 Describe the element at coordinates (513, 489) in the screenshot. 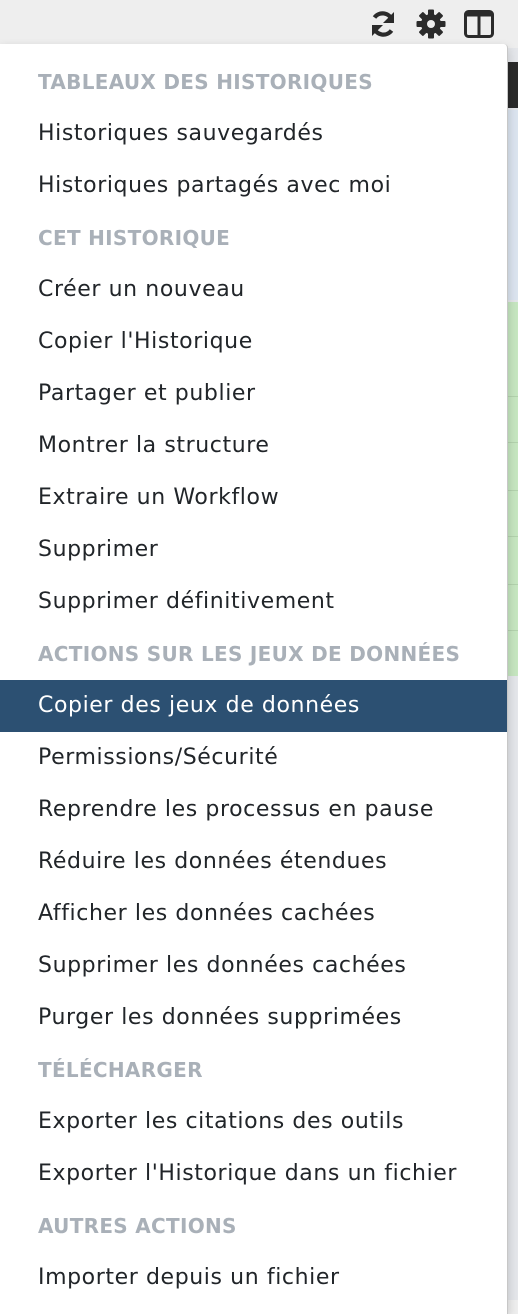

I see `background-dataset-list-edge` at that location.